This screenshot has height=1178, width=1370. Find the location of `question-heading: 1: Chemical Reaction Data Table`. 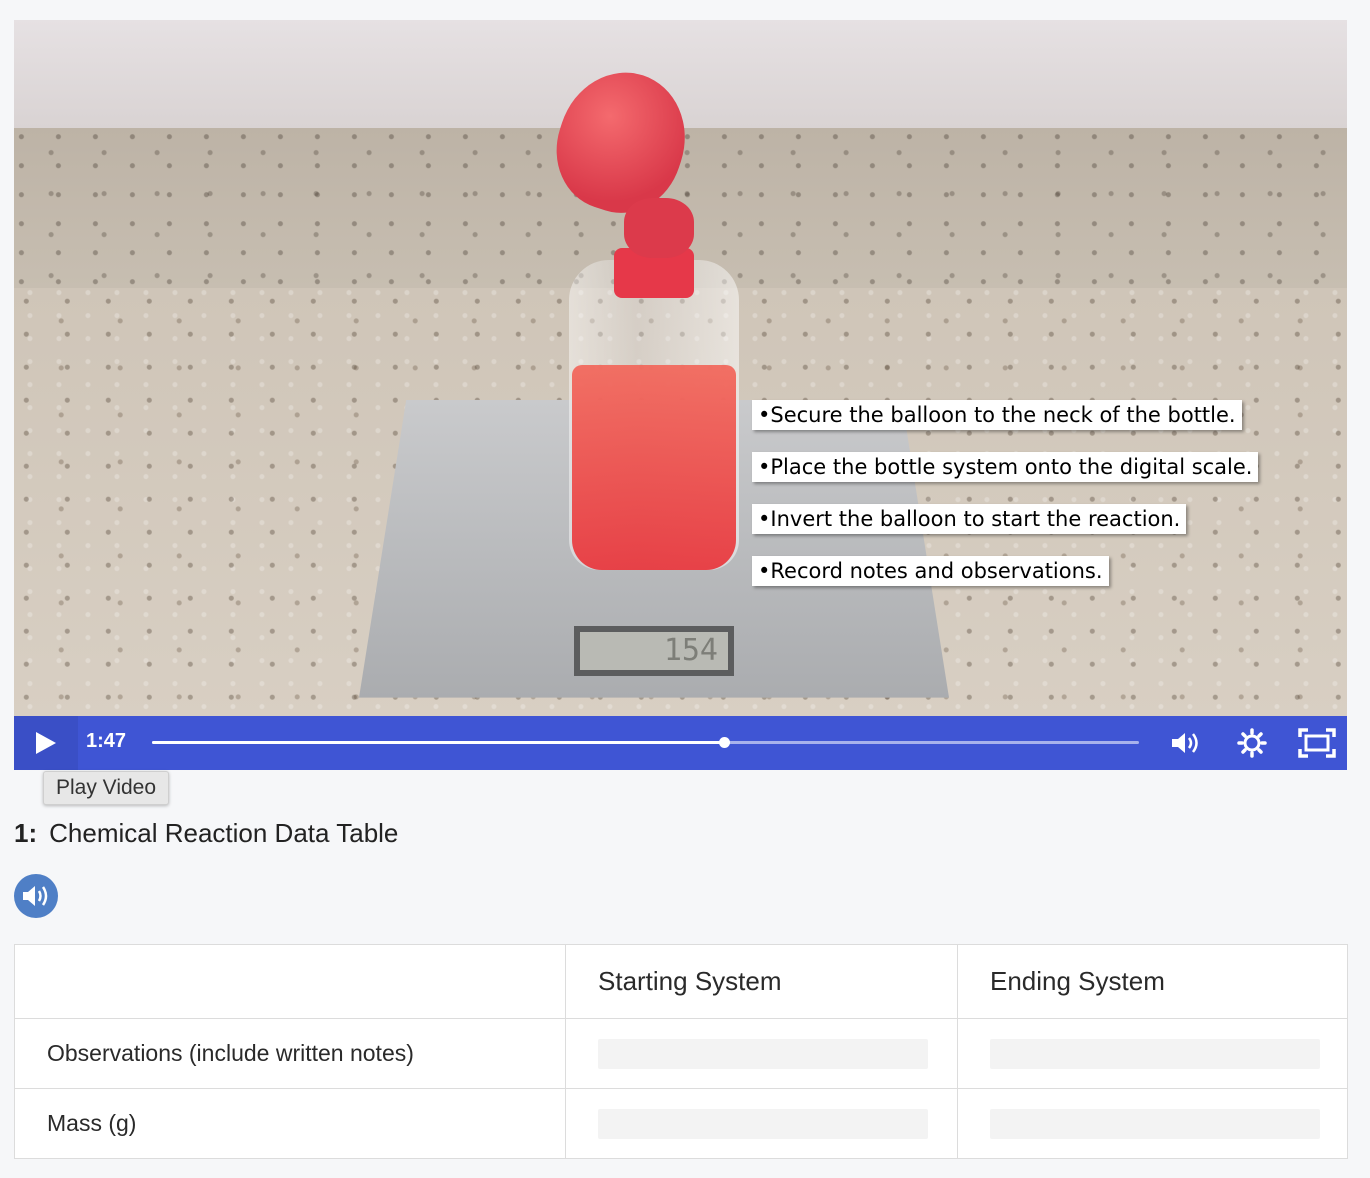

question-heading: 1: Chemical Reaction Data Table is located at coordinates (206, 833).